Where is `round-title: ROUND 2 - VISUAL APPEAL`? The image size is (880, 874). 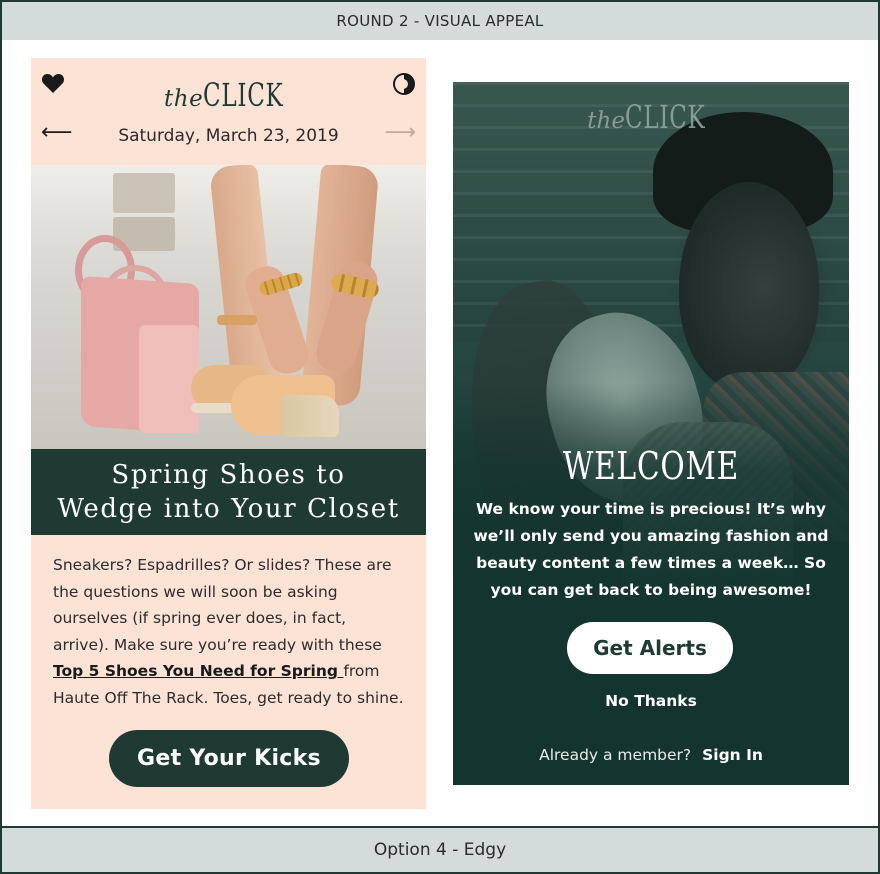
round-title: ROUND 2 - VISUAL APPEAL is located at coordinates (440, 21).